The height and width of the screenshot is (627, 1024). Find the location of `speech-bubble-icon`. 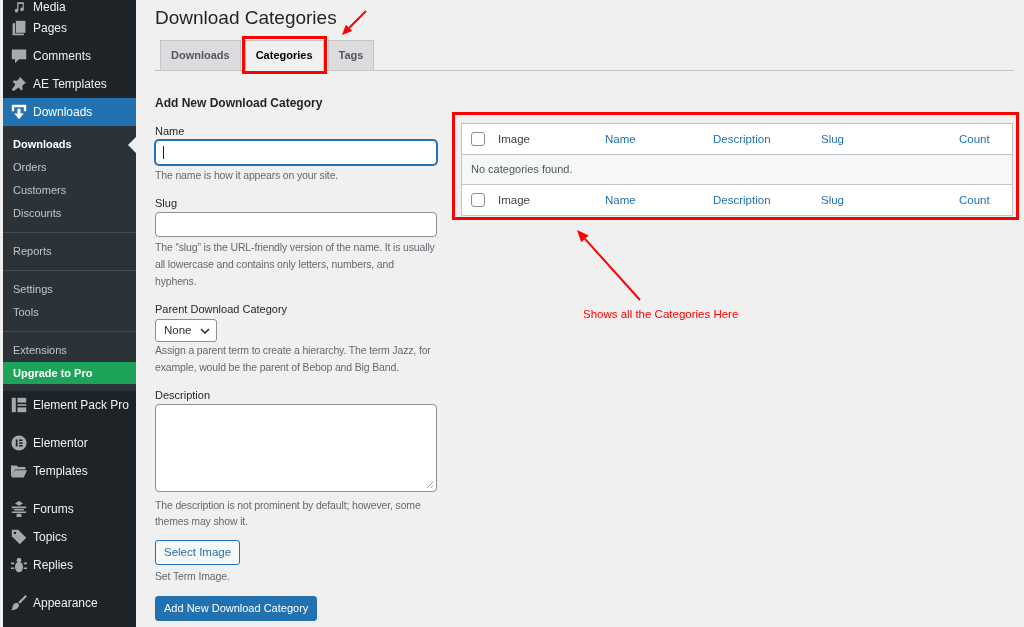

speech-bubble-icon is located at coordinates (19, 56).